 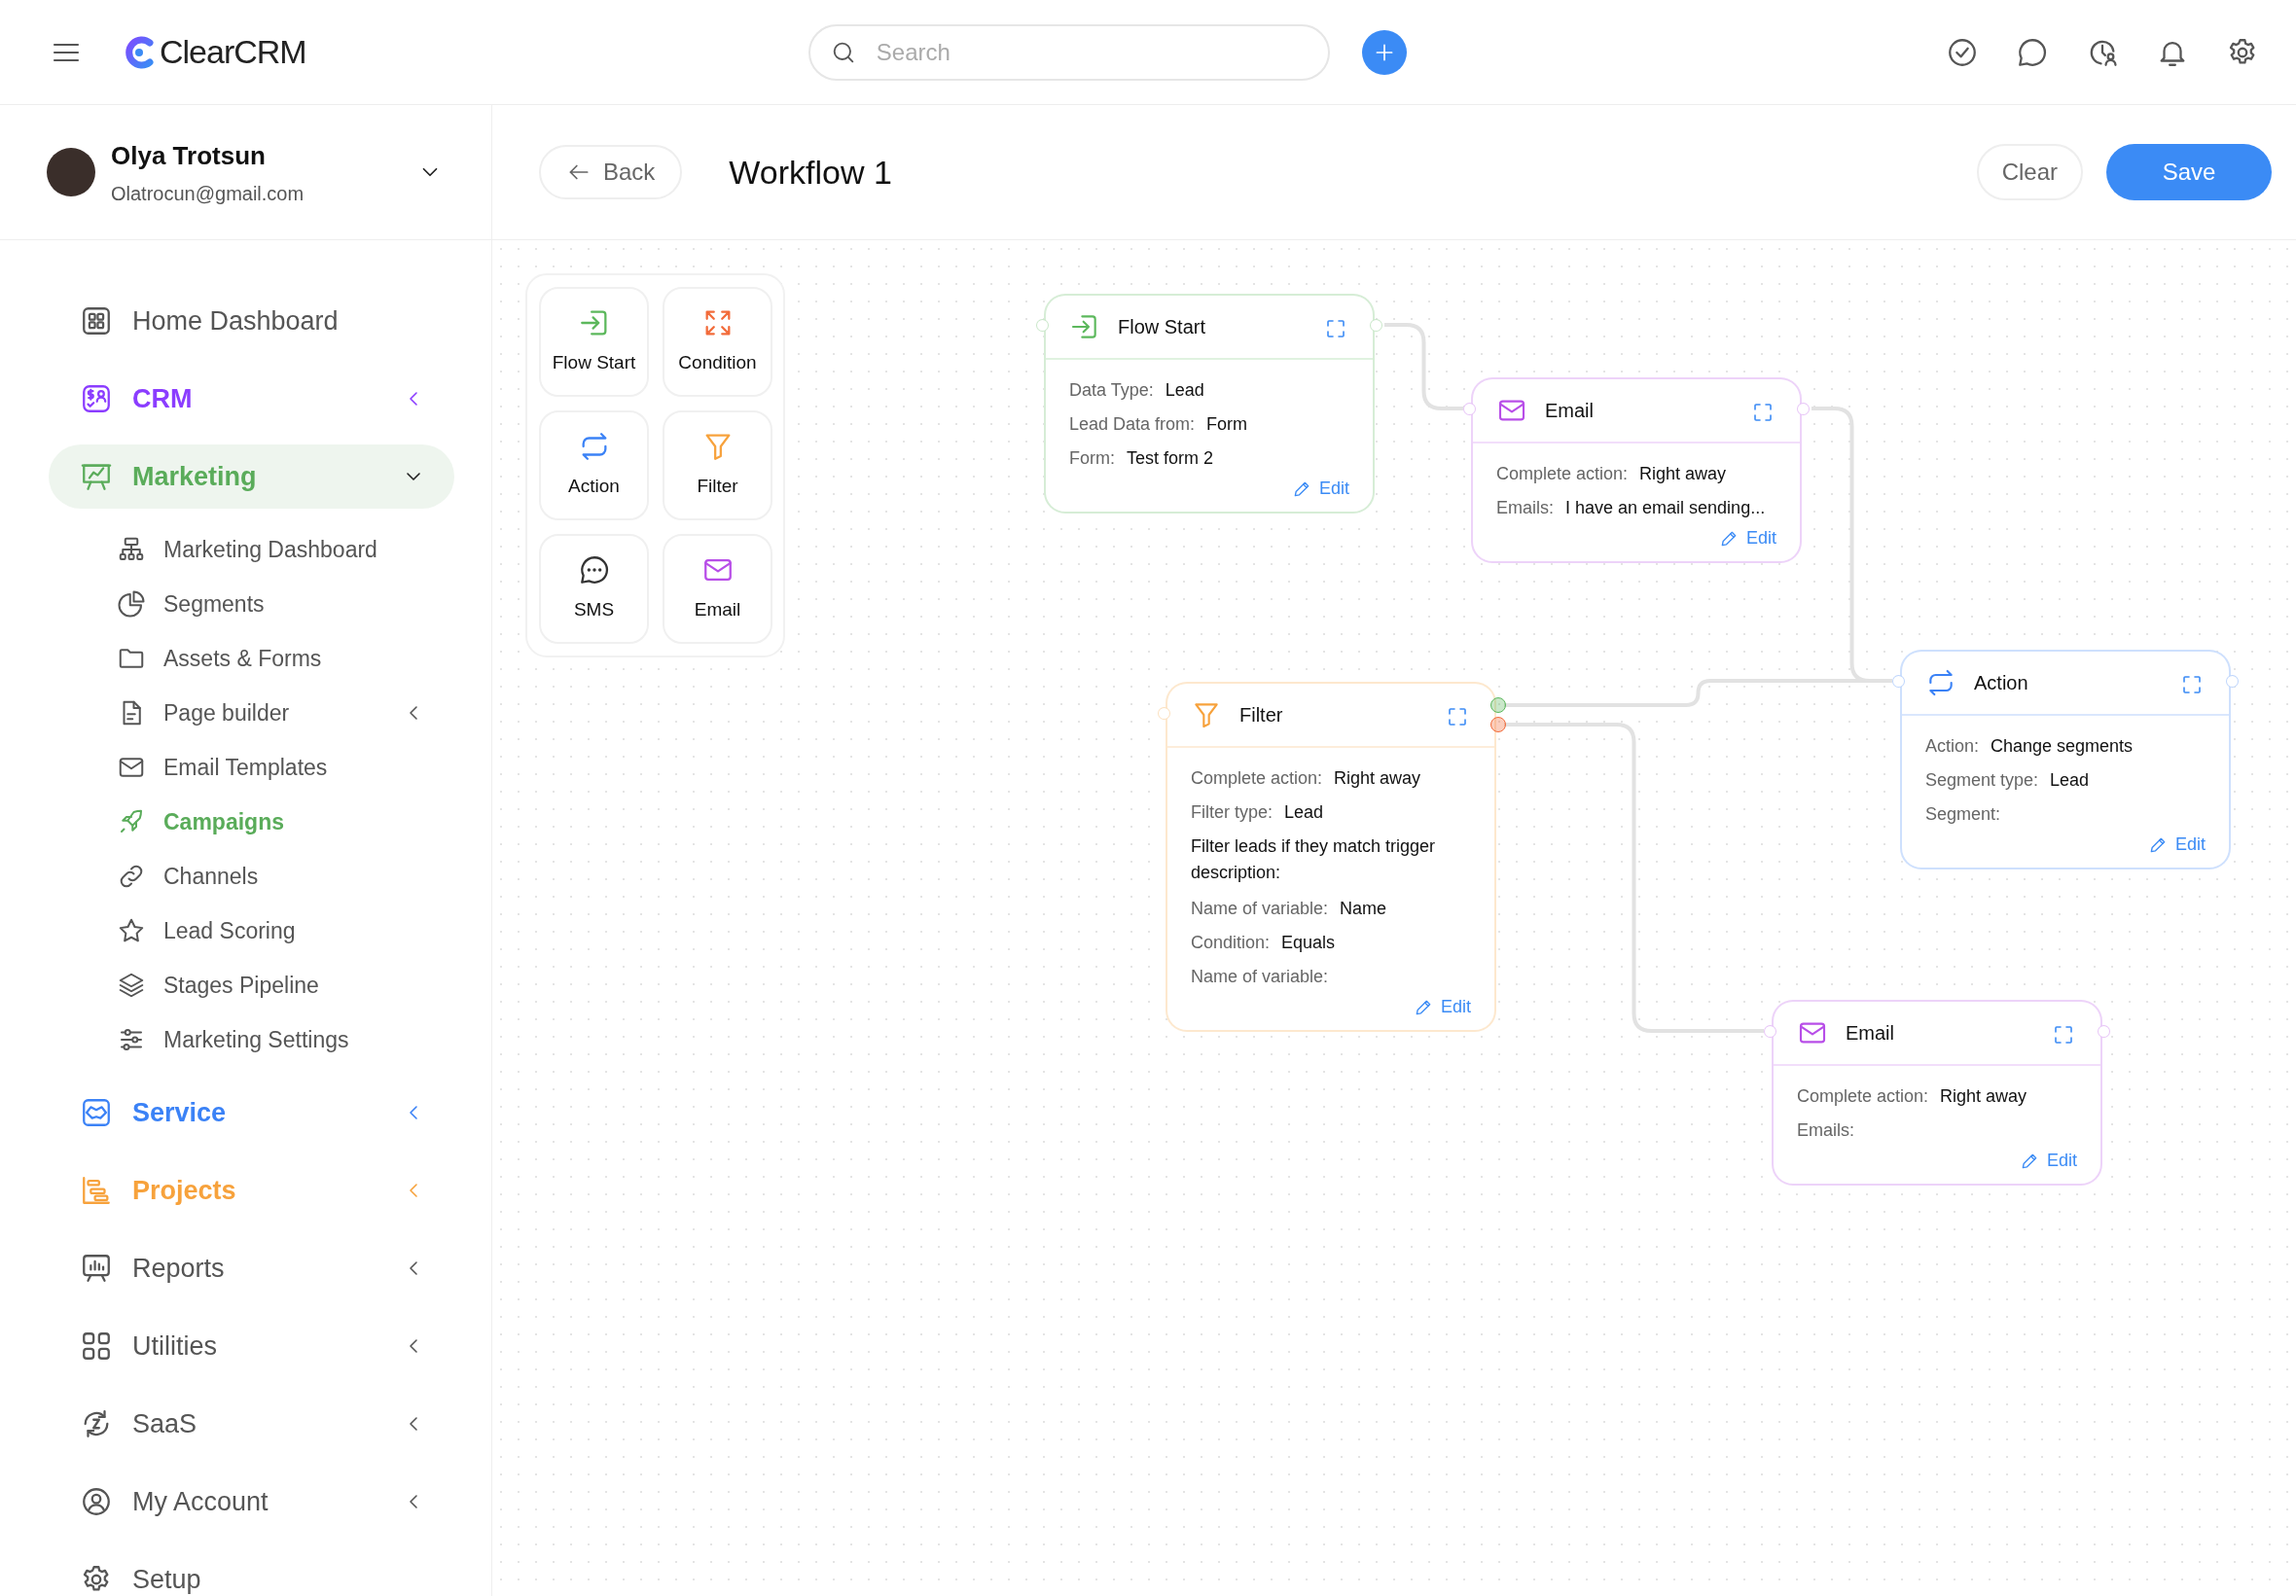 What do you see at coordinates (594, 465) in the screenshot?
I see `palette-tile: Action` at bounding box center [594, 465].